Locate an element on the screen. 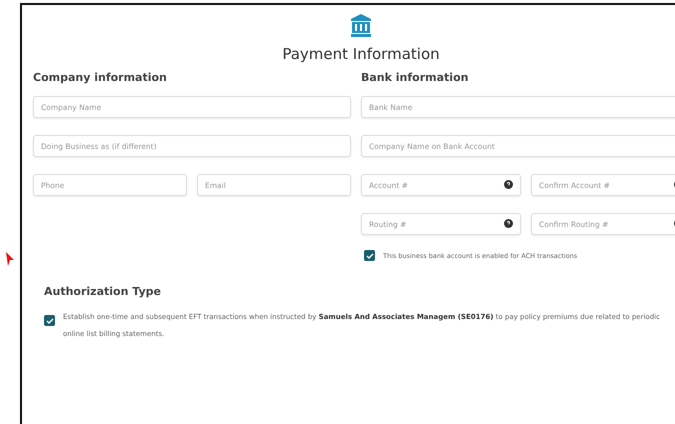 The height and width of the screenshot is (424, 675). page-title: Payment Information is located at coordinates (361, 54).